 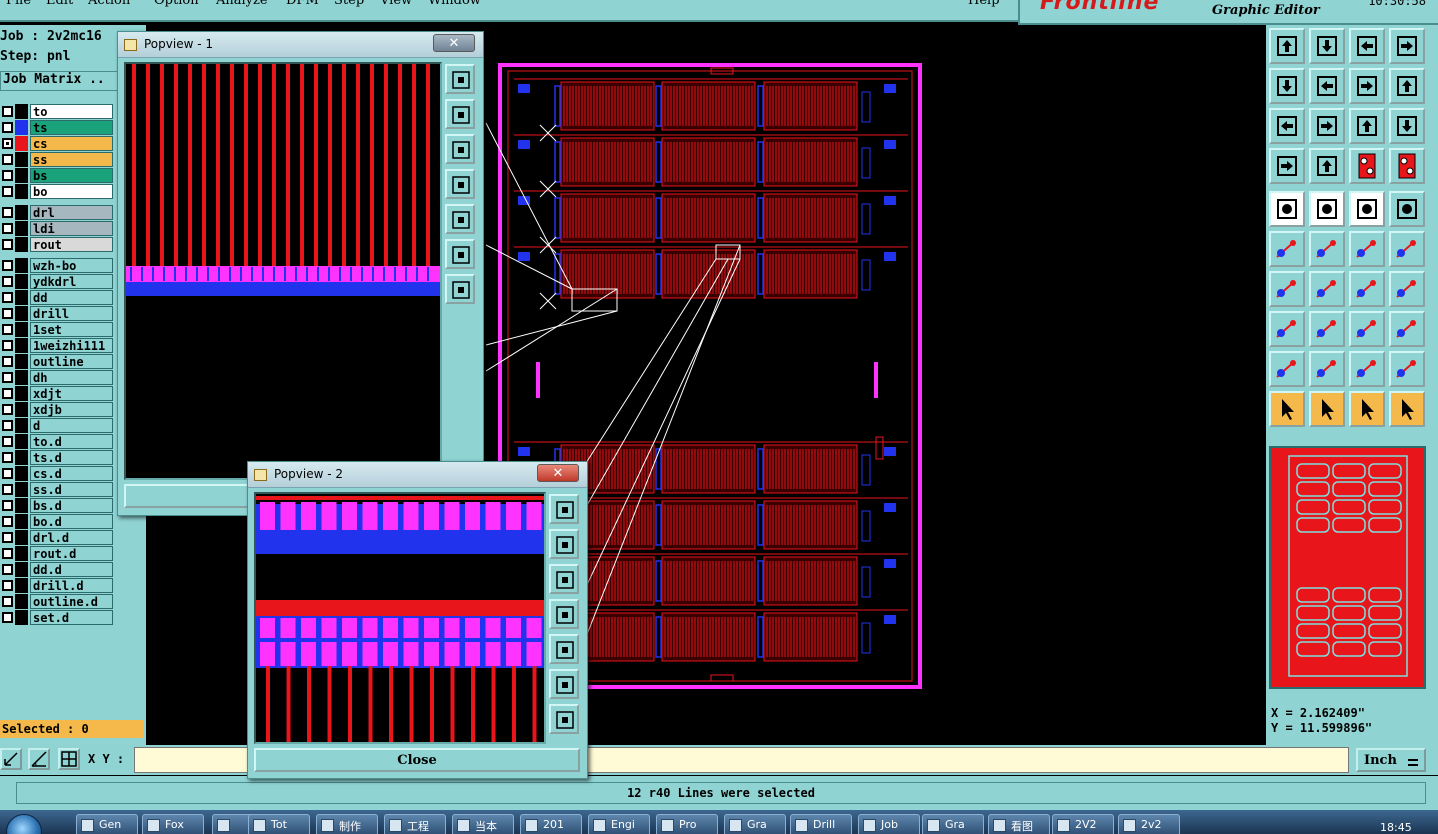 I want to click on layer-name: bo, so click(x=71, y=191).